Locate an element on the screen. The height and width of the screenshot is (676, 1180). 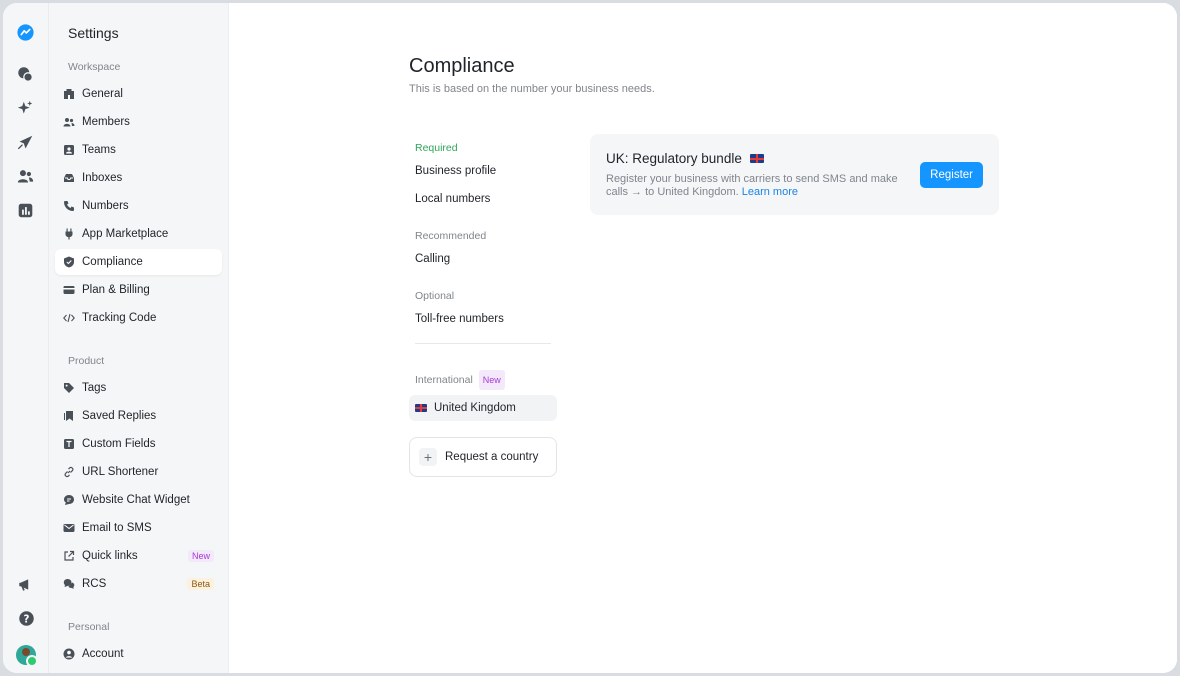
sidebar-item-members: Members is located at coordinates (138, 122).